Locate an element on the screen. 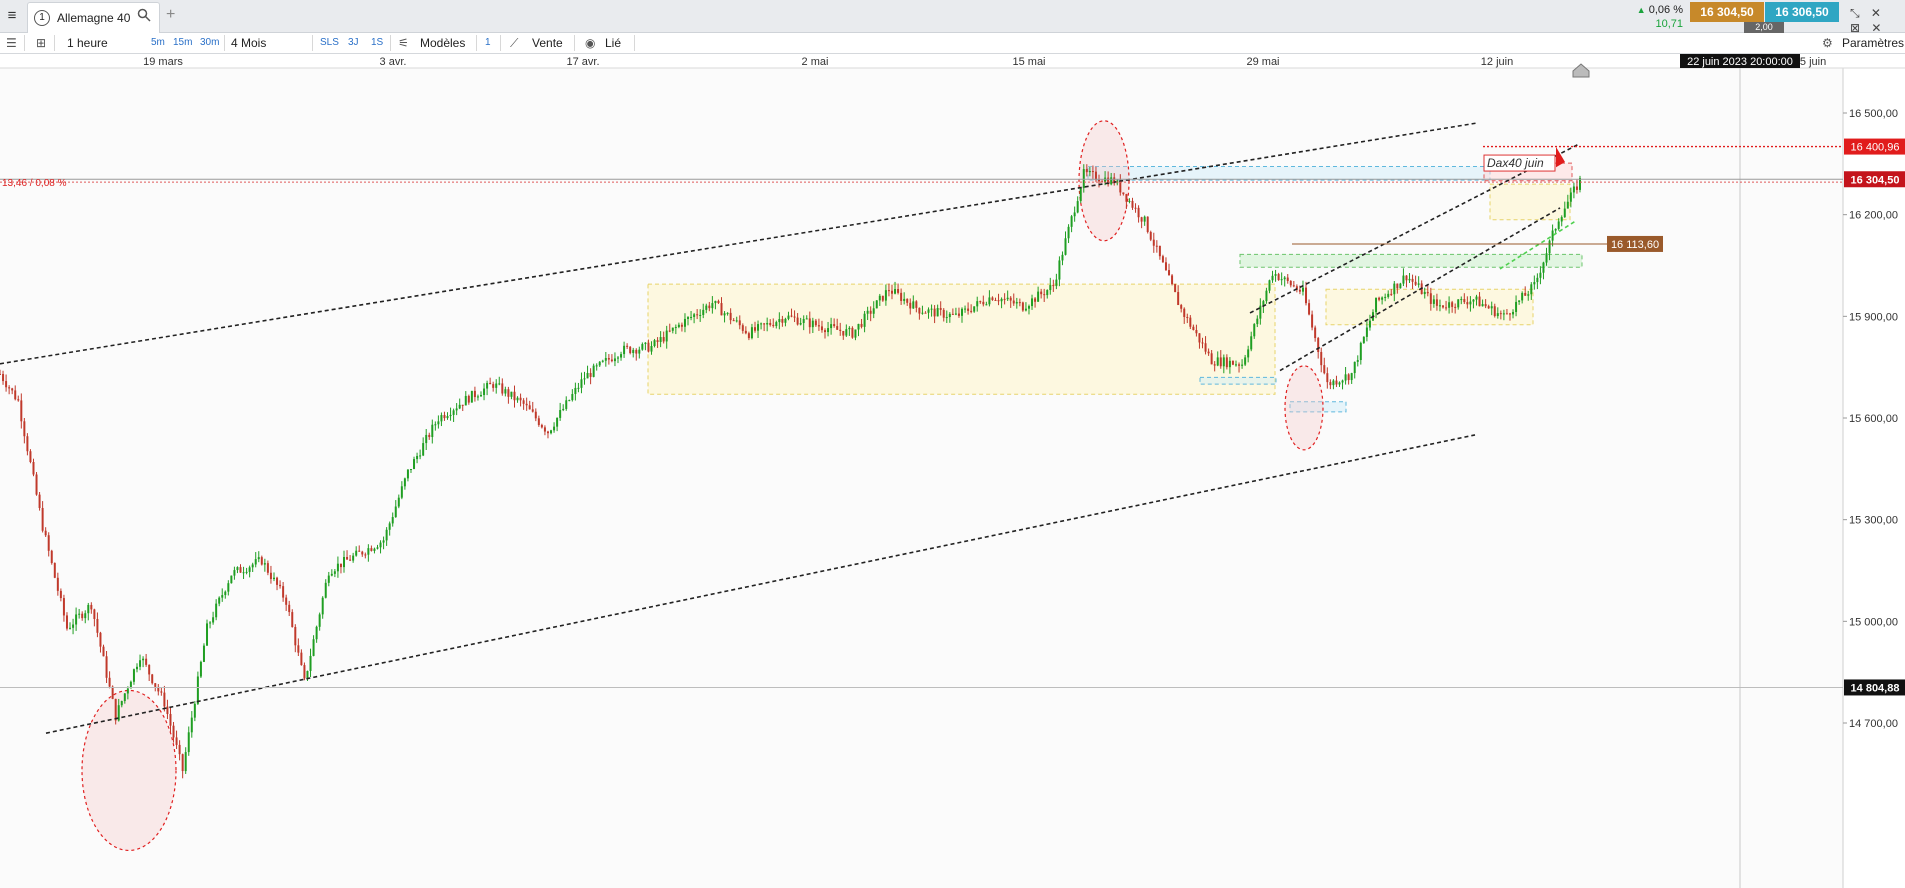  list-icon: ☰ is located at coordinates (11, 43).